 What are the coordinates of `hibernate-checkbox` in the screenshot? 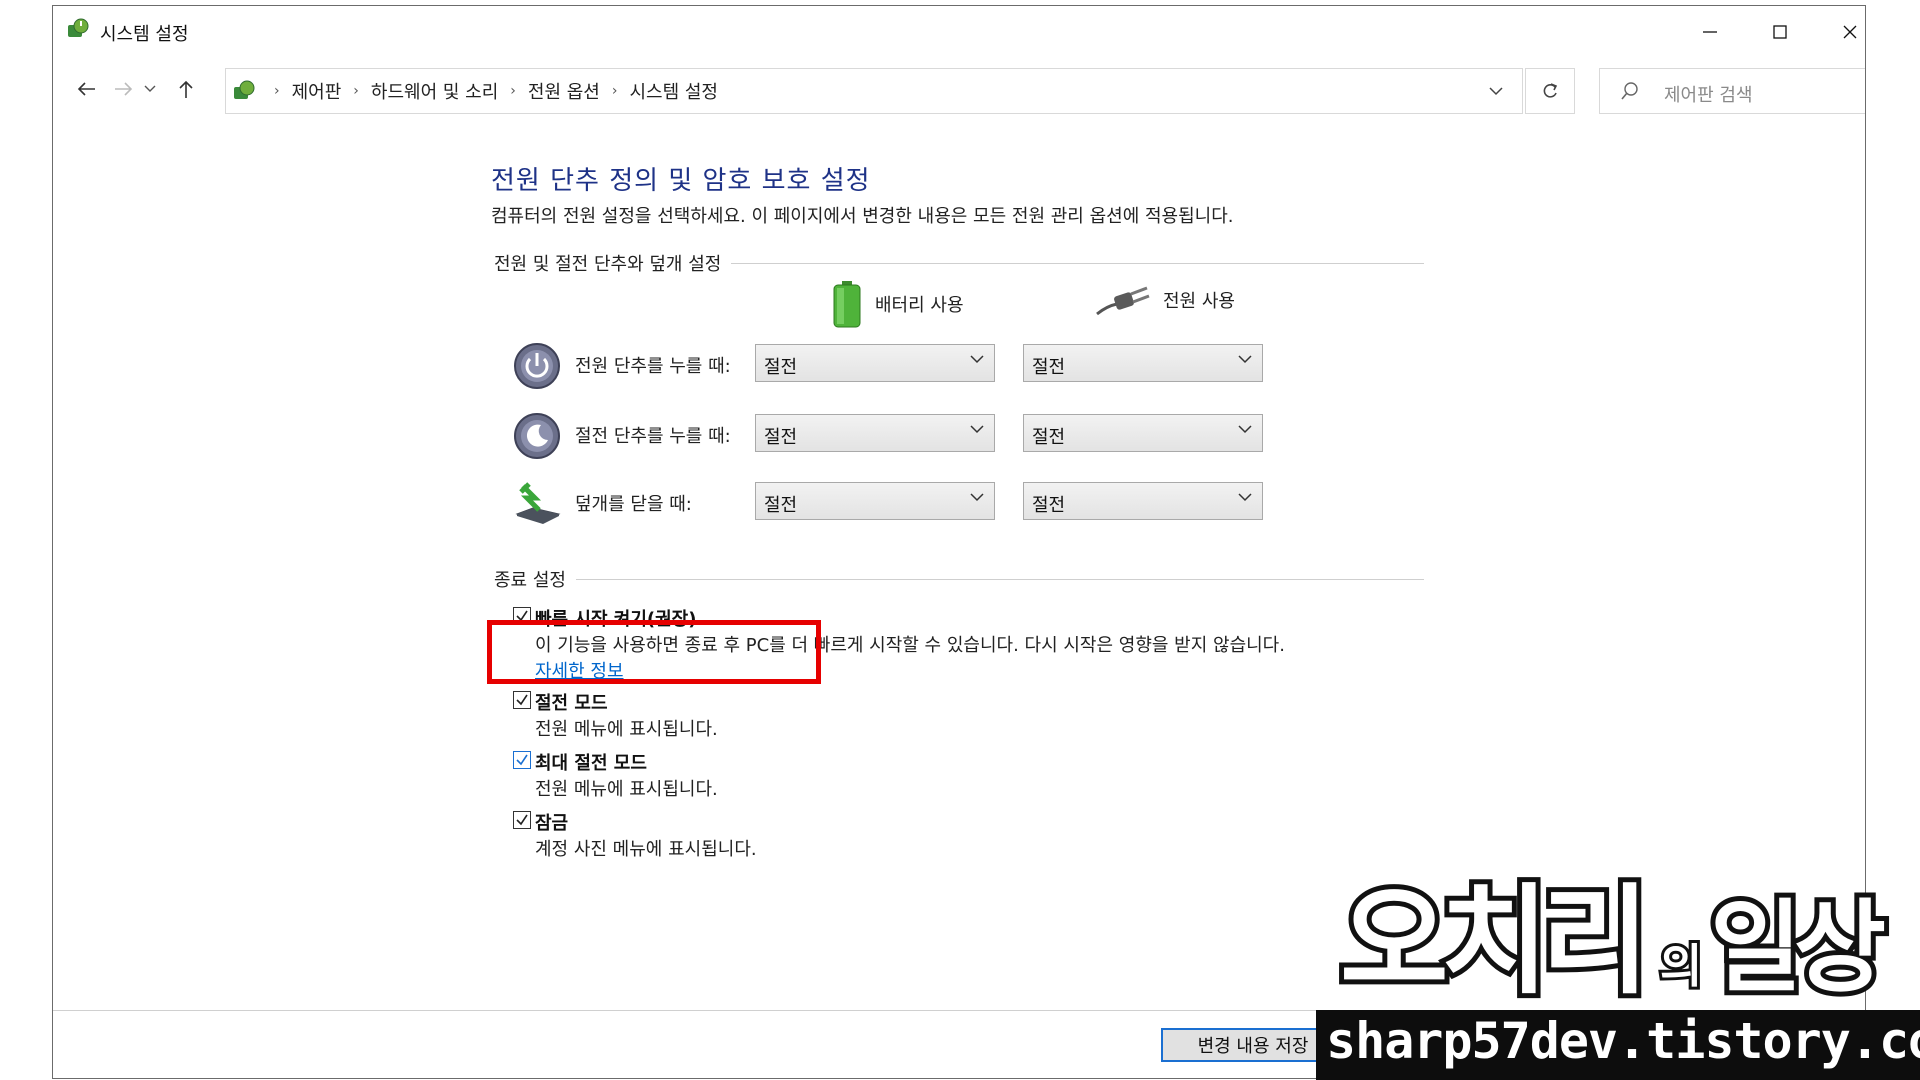 It's located at (522, 760).